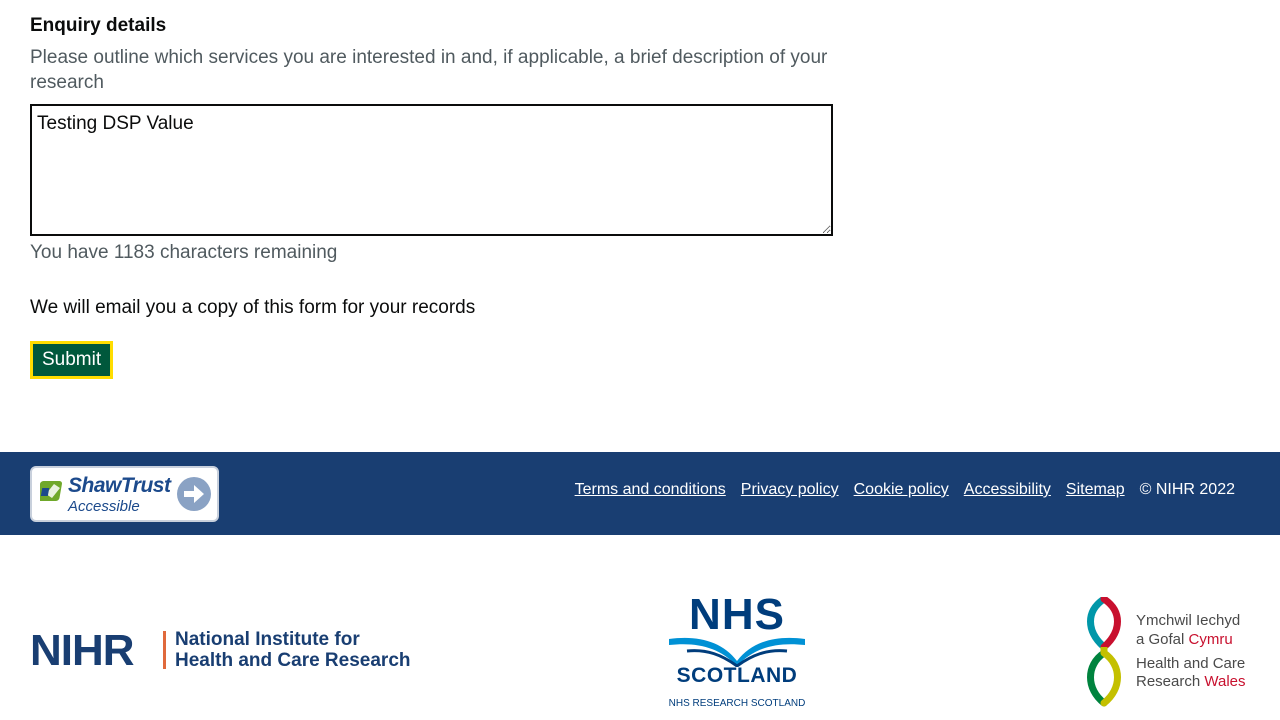 This screenshot has width=1280, height=720. Describe the element at coordinates (1162, 639) in the screenshot. I see `hcrw-line2-a: a Gofal` at that location.